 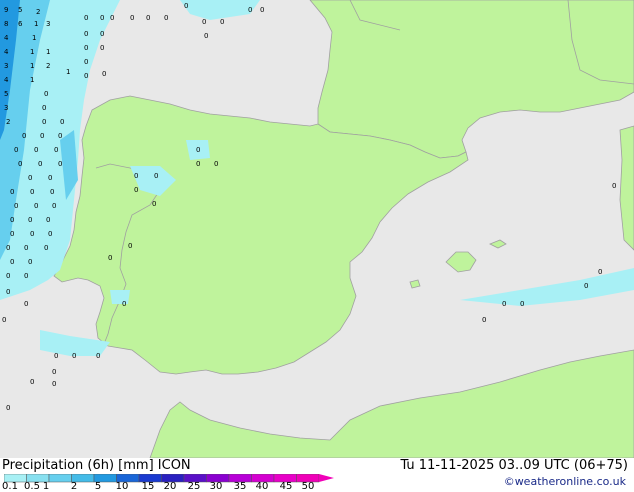 What do you see at coordinates (170, 486) in the screenshot?
I see `legend-label: 20` at bounding box center [170, 486].